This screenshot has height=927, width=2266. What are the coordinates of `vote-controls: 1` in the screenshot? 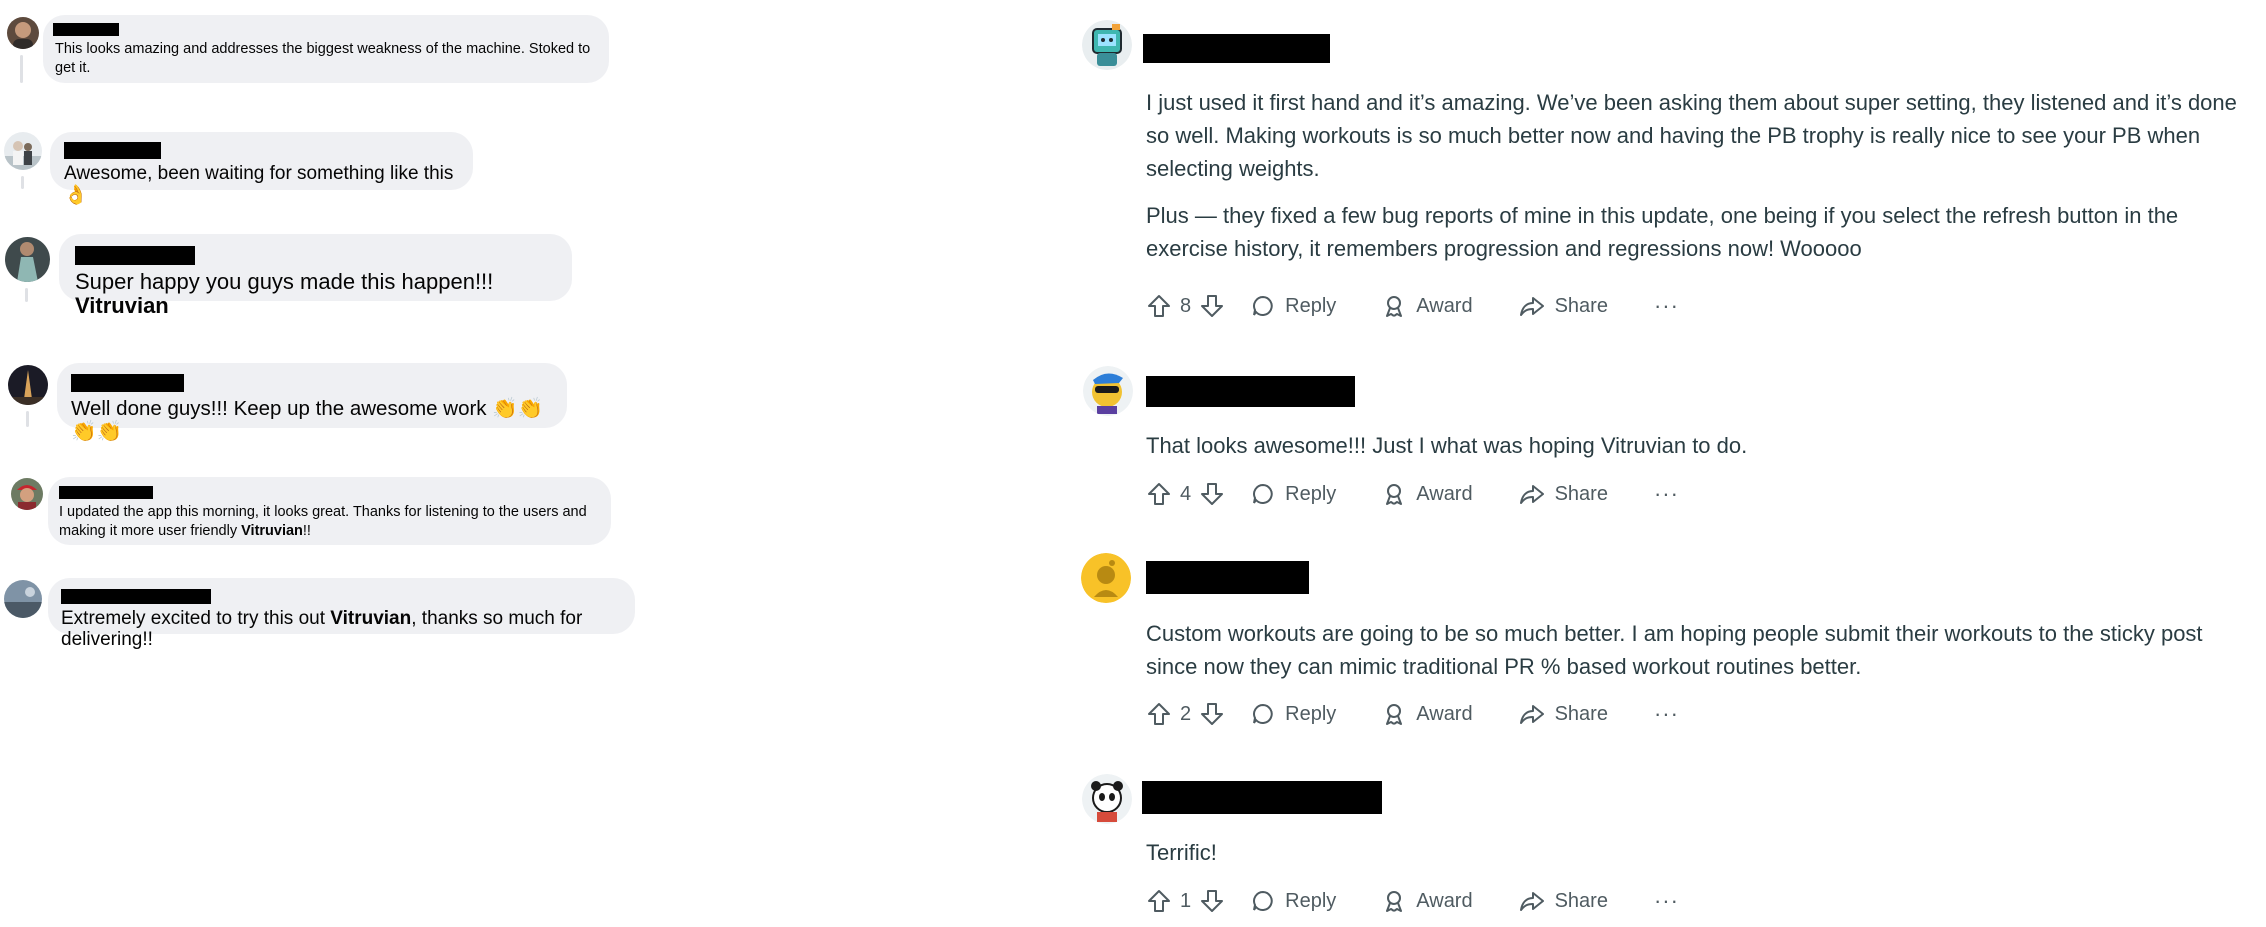 It's located at (1185, 901).